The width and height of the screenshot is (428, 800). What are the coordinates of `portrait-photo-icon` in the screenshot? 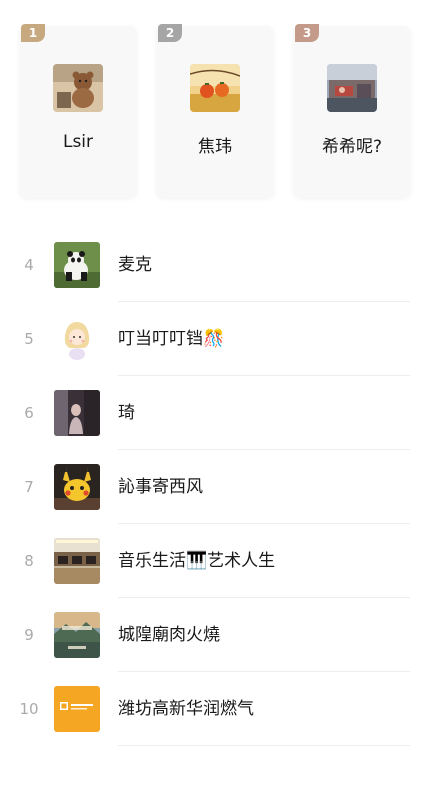 It's located at (77, 413).